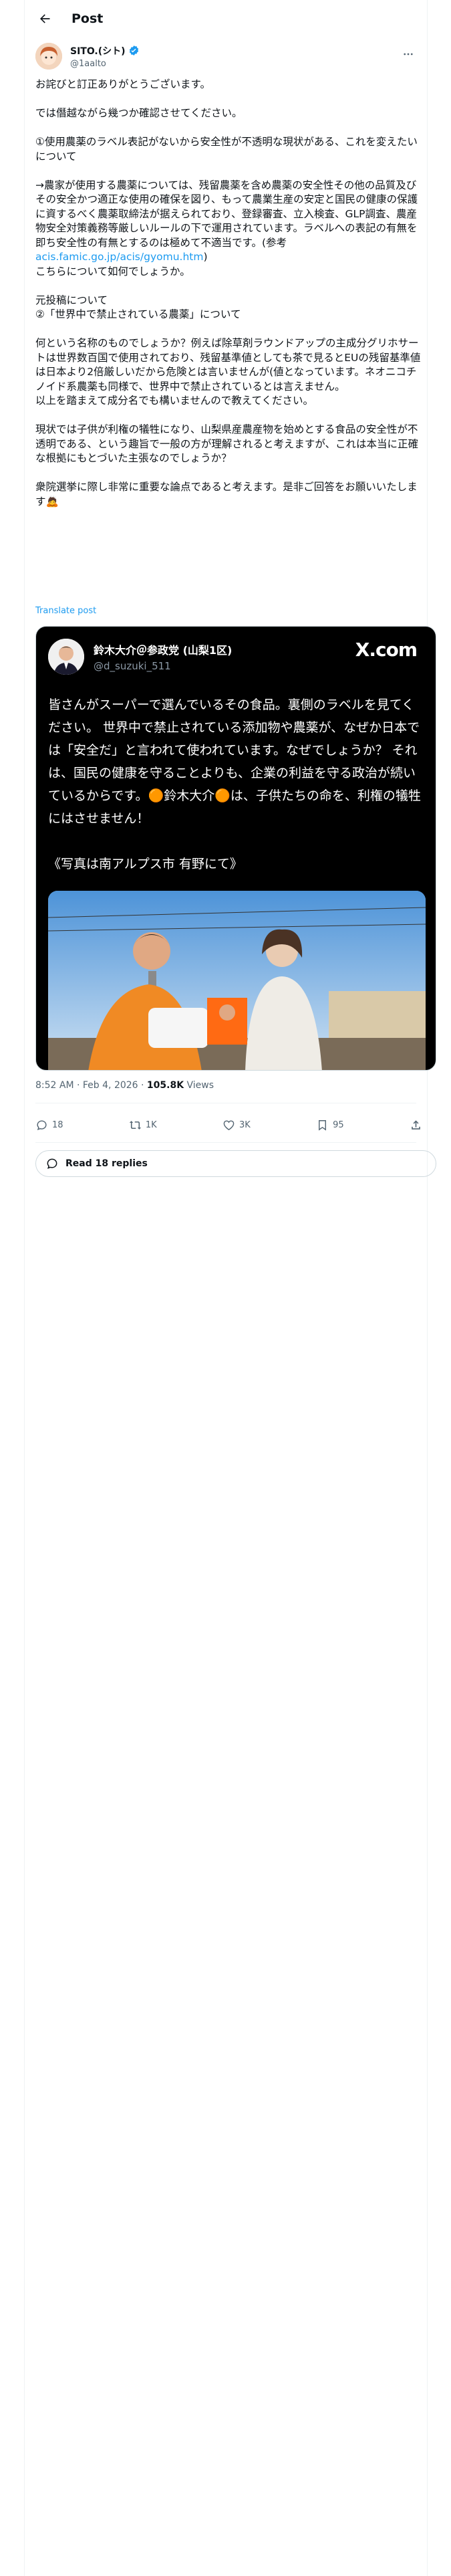 This screenshot has width=451, height=2576. I want to click on post-author: SITO.(シト) @1aalto, so click(226, 56).